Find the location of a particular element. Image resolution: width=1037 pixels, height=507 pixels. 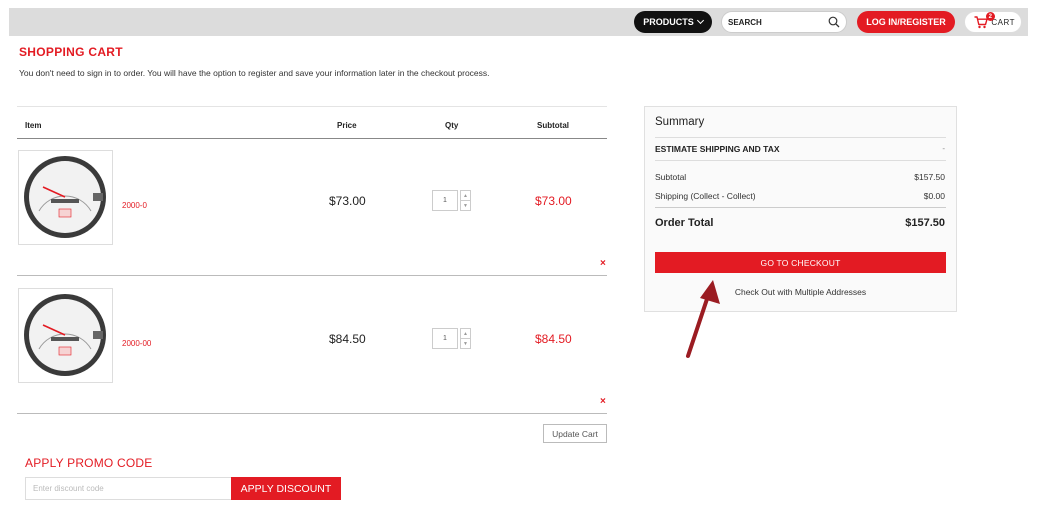

products-menu-button: PRODUCTS is located at coordinates (673, 22).